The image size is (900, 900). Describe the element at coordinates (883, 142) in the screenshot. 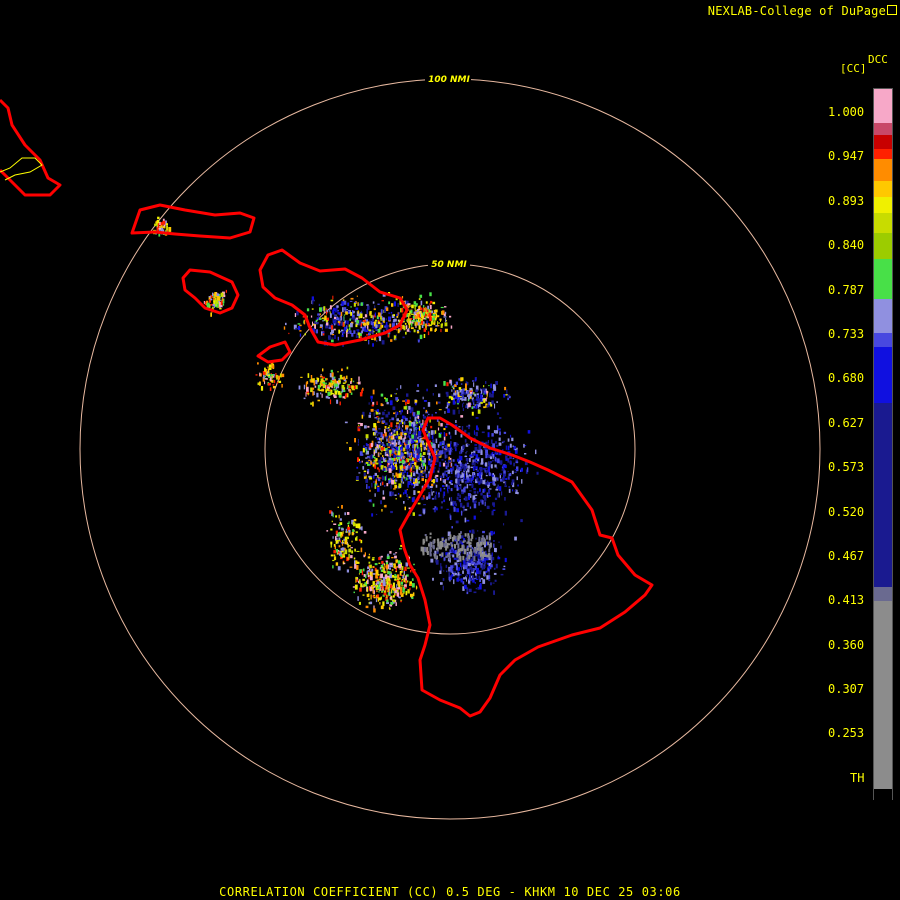

I see `legend-segment-darkred` at that location.